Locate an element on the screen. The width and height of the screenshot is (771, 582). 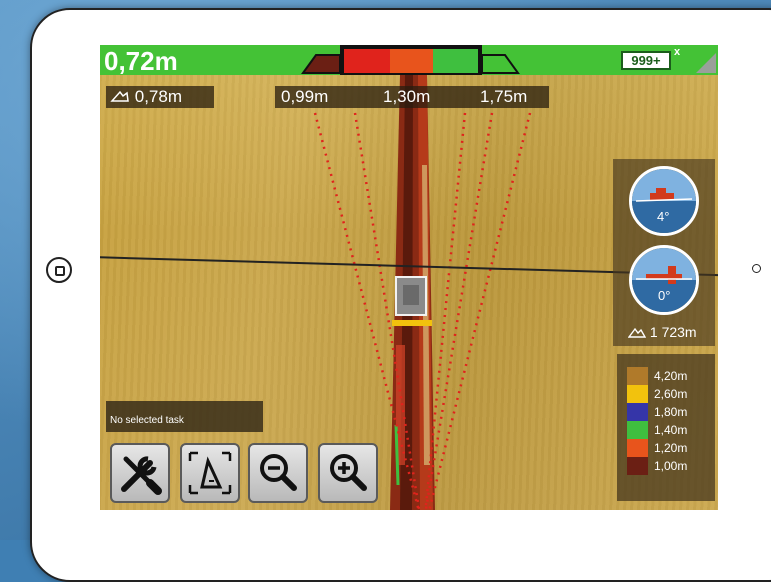
task-status-box: No selected task is located at coordinates (184, 416).